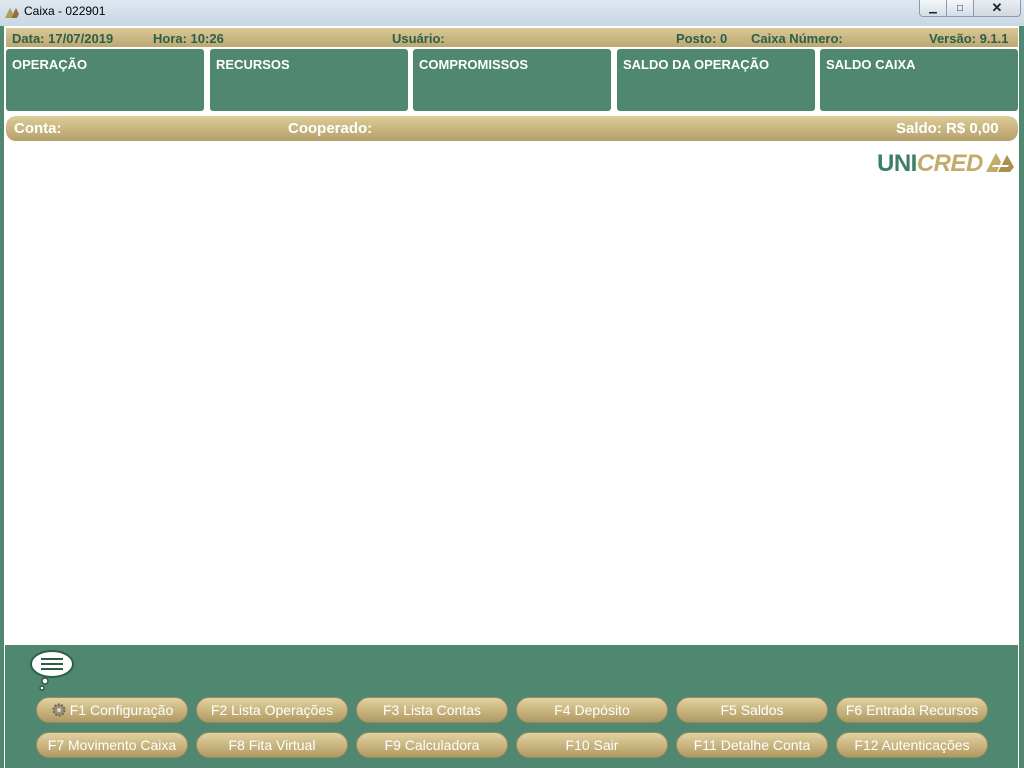 The height and width of the screenshot is (768, 1024). What do you see at coordinates (797, 38) in the screenshot?
I see `caixa-number-text: Caixa Número:` at bounding box center [797, 38].